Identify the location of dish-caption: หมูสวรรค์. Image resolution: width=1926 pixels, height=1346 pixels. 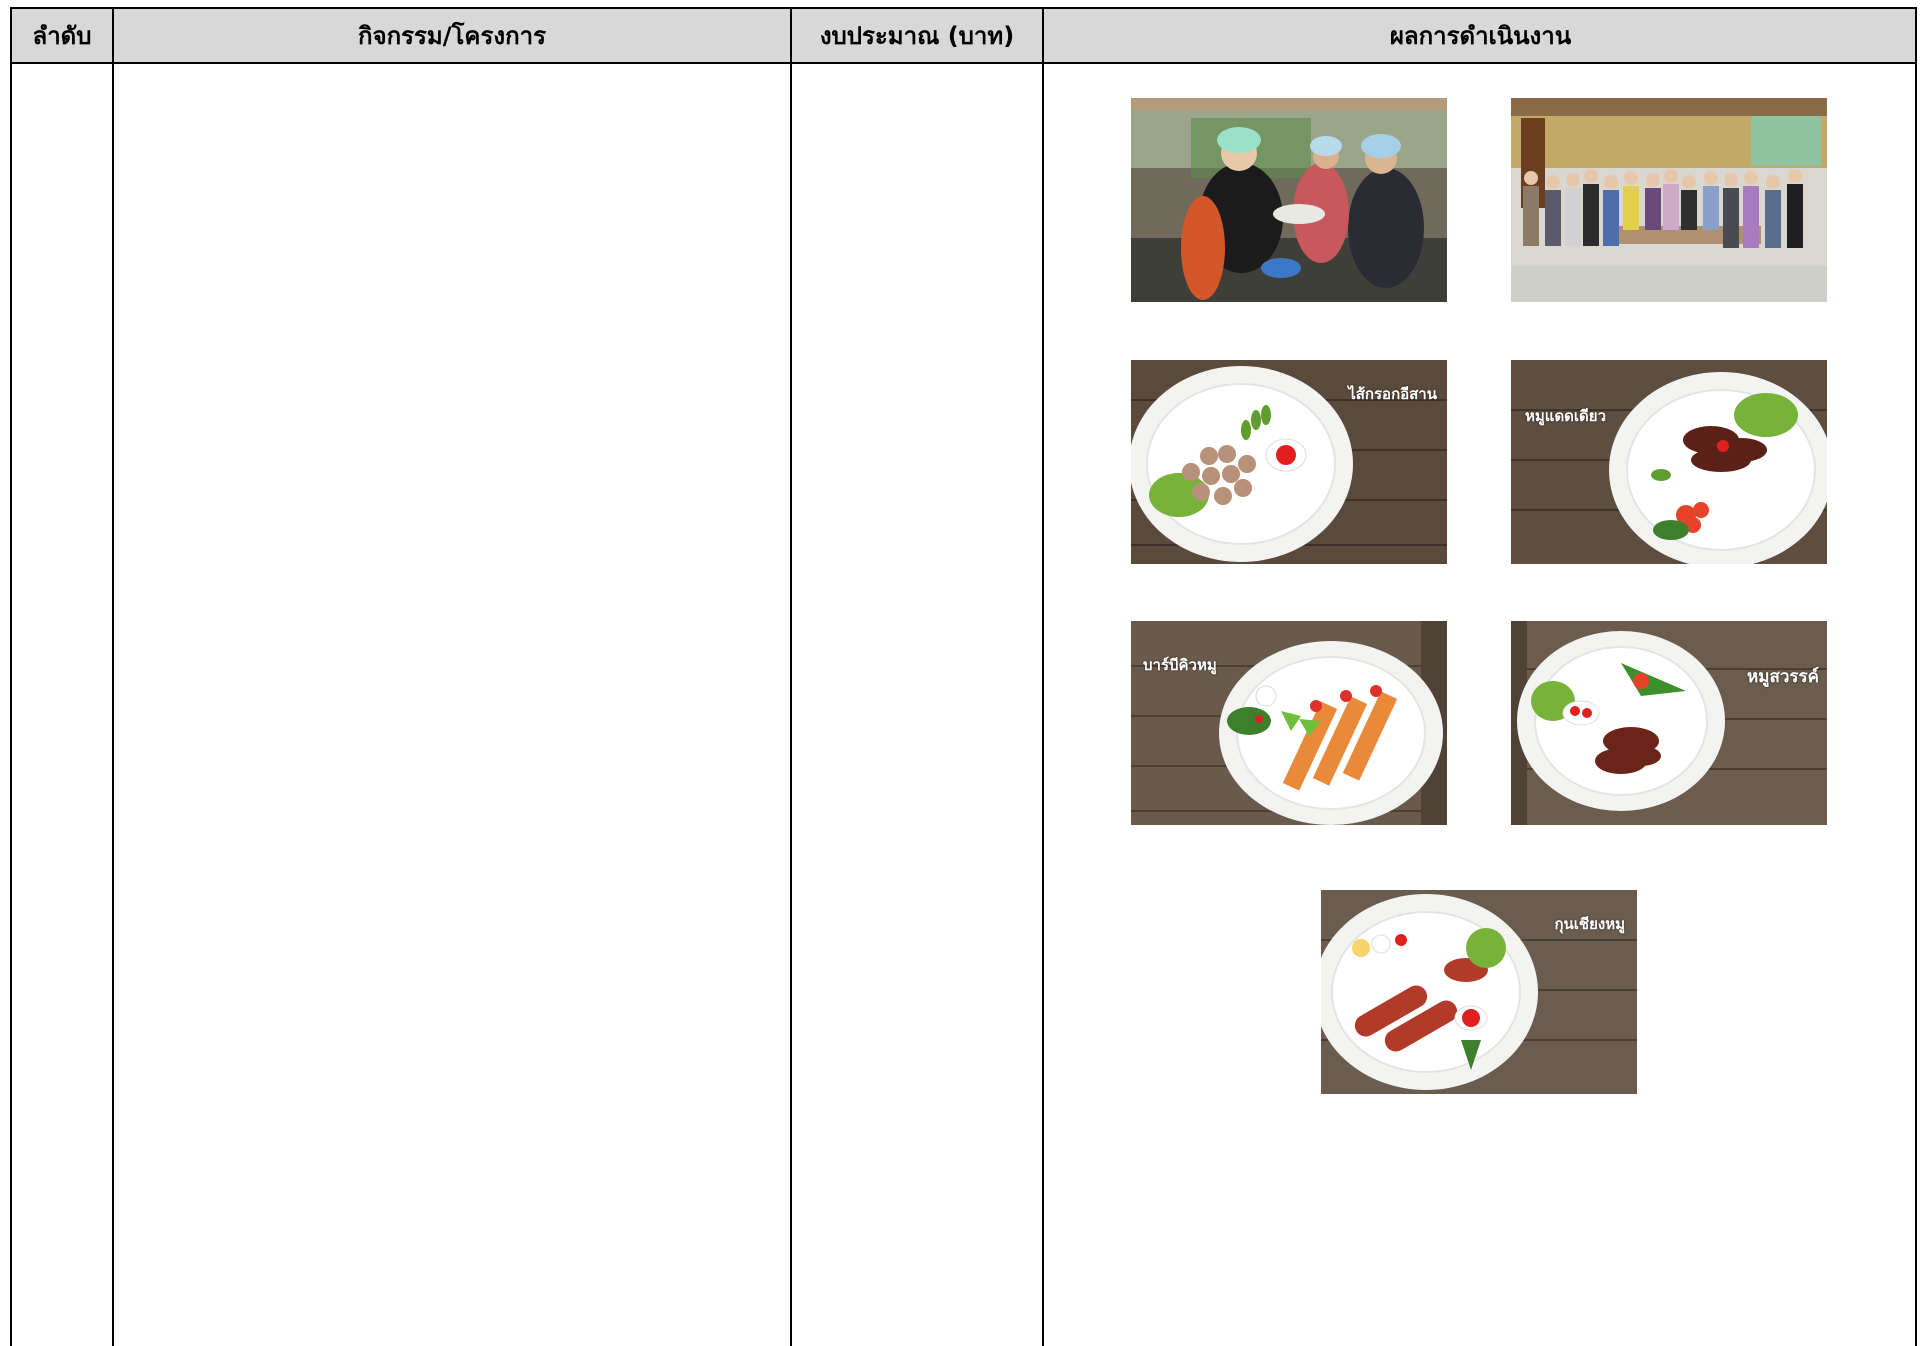
(1783, 677).